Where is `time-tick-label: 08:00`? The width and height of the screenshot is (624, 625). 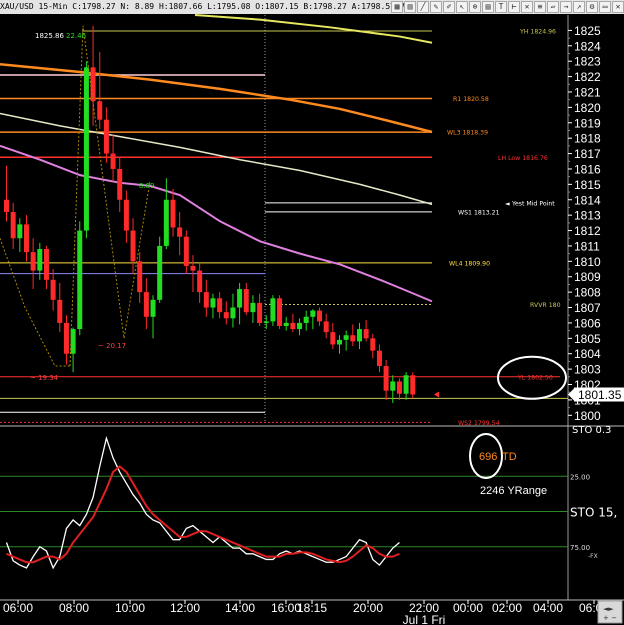
time-tick-label: 08:00 is located at coordinates (74, 608).